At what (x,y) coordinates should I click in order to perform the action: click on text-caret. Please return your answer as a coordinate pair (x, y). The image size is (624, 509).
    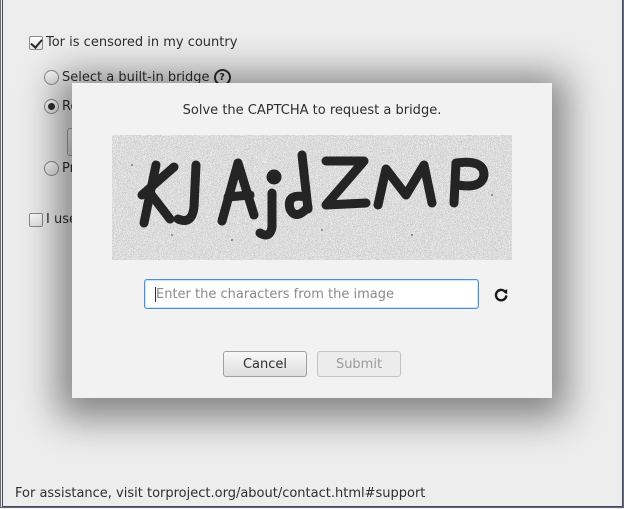
    Looking at the image, I should click on (155, 294).